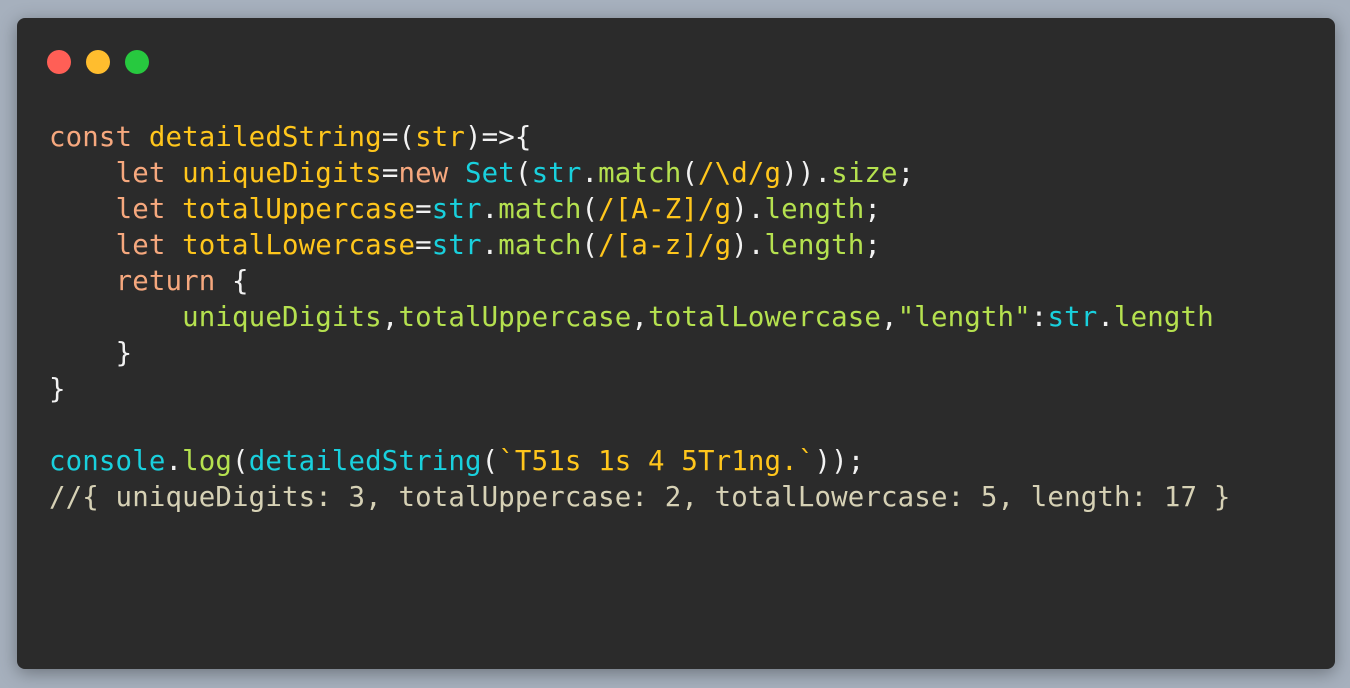  I want to click on code-token: )=>{, so click(498, 137).